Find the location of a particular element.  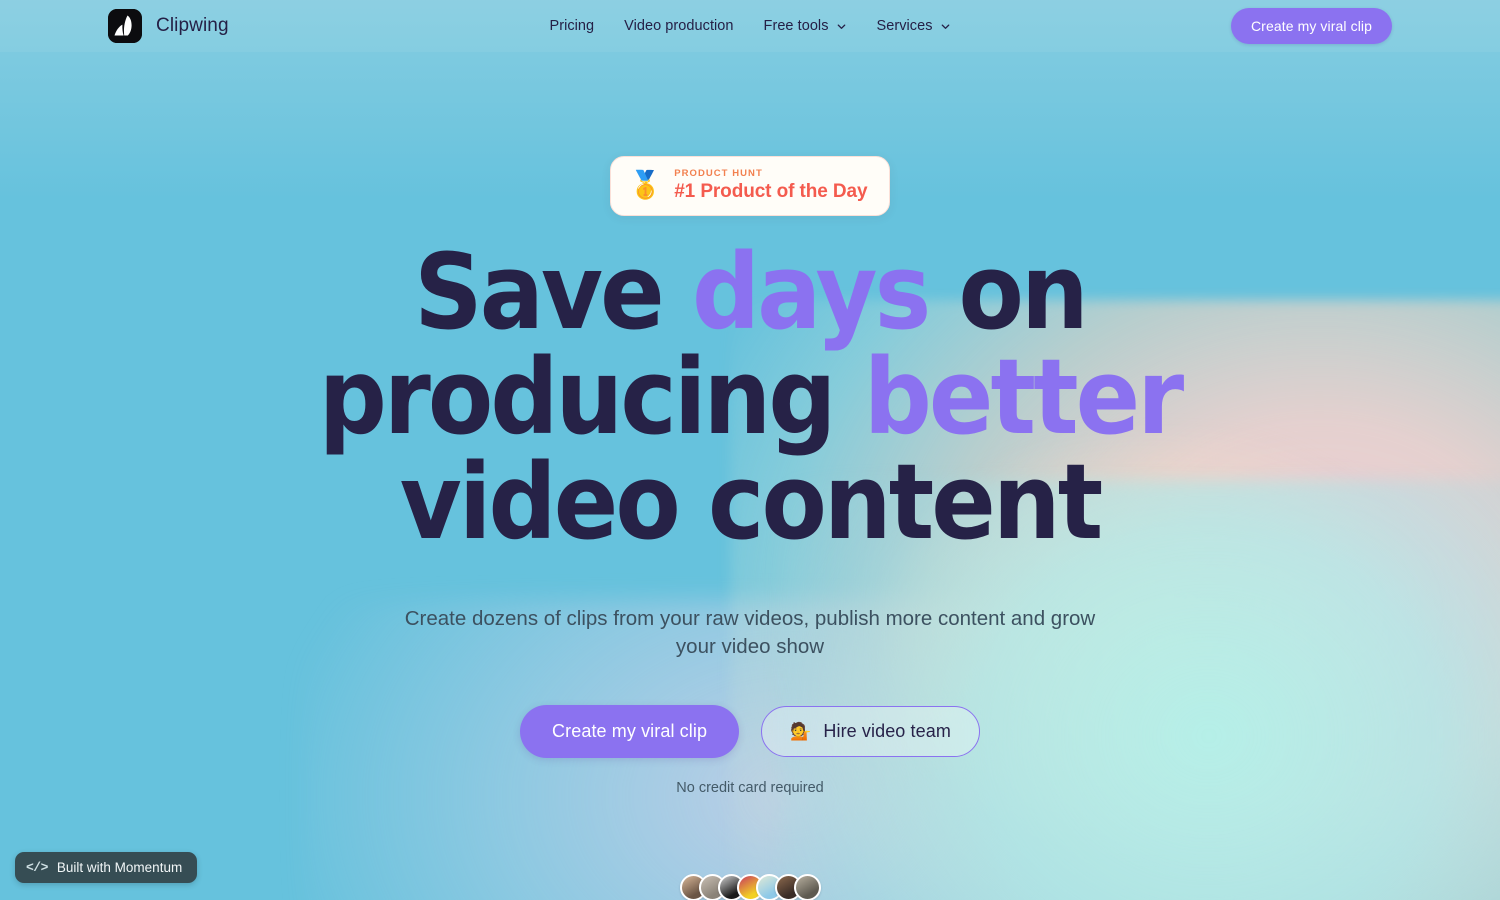

nav-link-video-production: Video production is located at coordinates (678, 26).